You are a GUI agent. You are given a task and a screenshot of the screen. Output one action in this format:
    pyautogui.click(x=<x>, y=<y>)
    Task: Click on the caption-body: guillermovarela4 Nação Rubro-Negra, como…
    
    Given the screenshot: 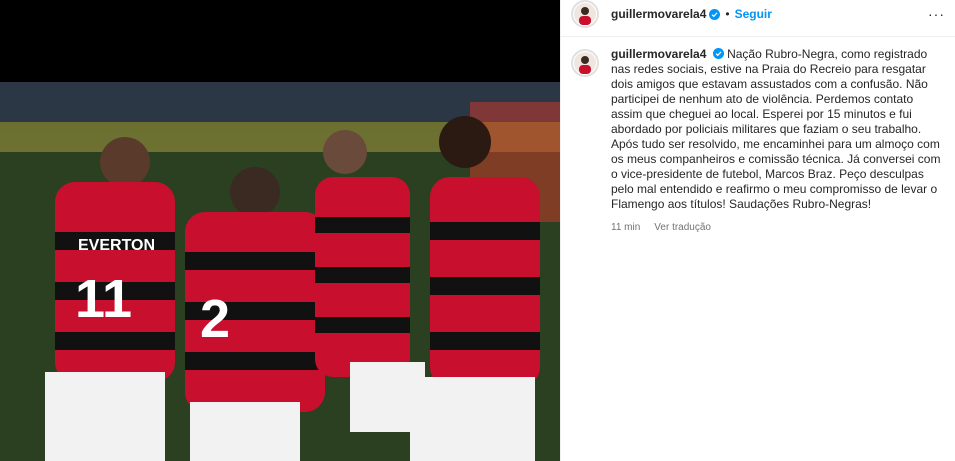 What is the action you would take?
    pyautogui.click(x=776, y=141)
    